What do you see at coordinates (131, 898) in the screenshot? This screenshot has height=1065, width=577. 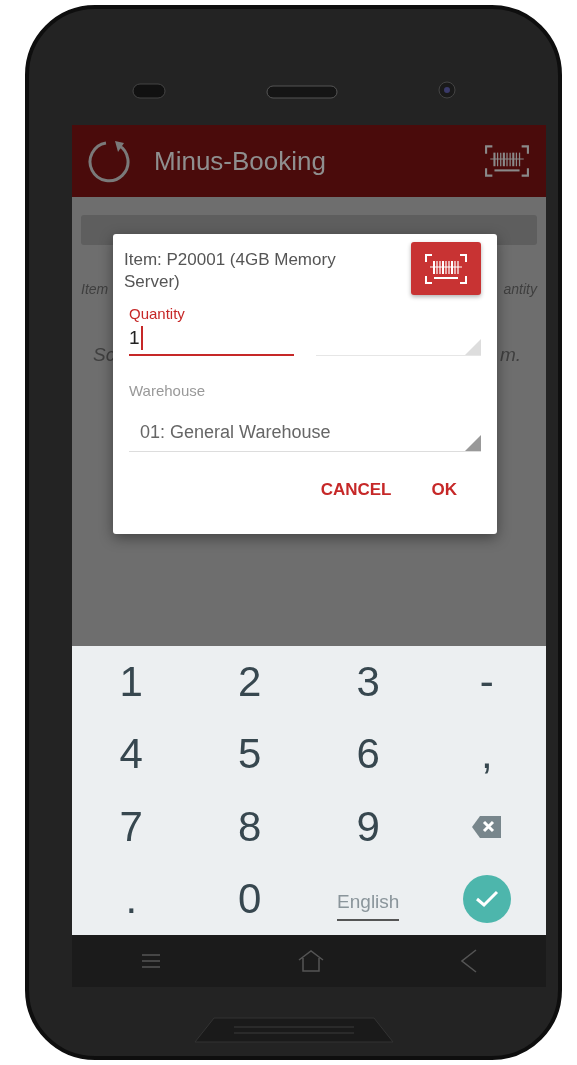 I see `keyboard-key: .` at bounding box center [131, 898].